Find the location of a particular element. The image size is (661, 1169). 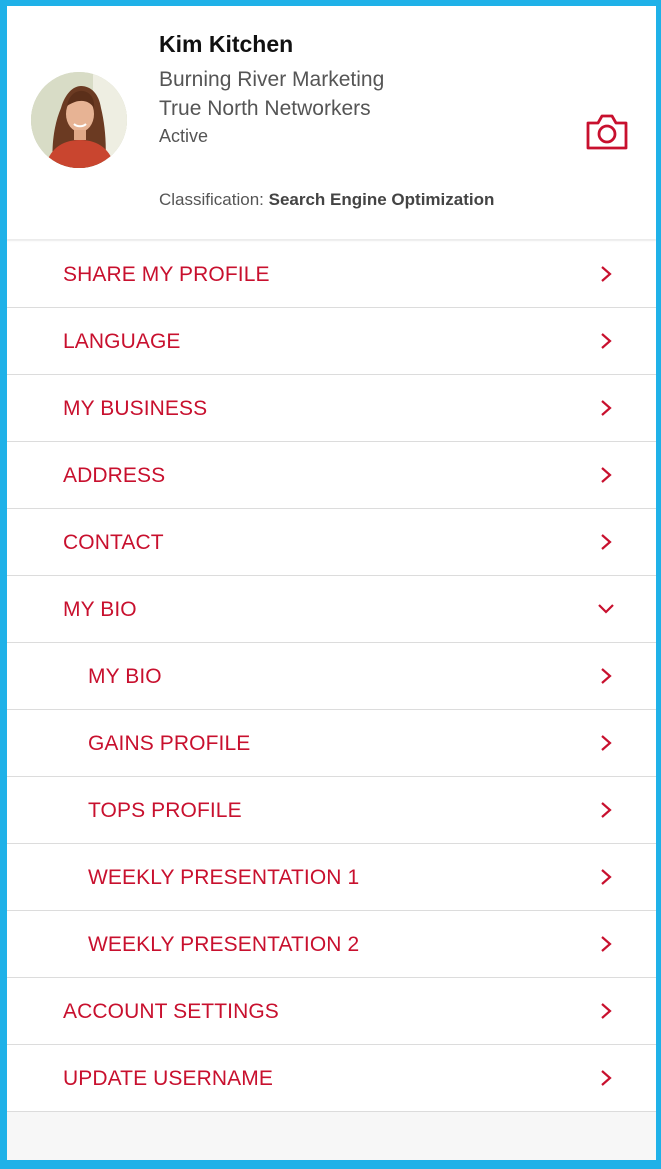

menu-item-account-settings: ACCOUNT SETTINGS is located at coordinates (331, 1011).